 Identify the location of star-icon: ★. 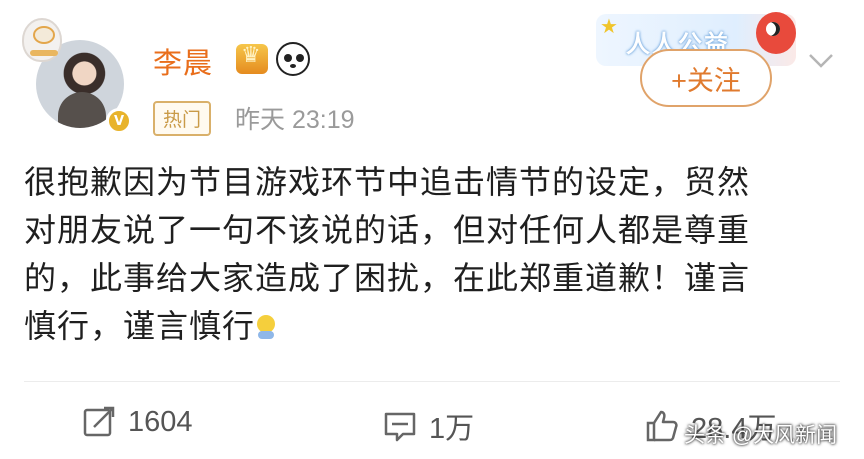
(609, 26).